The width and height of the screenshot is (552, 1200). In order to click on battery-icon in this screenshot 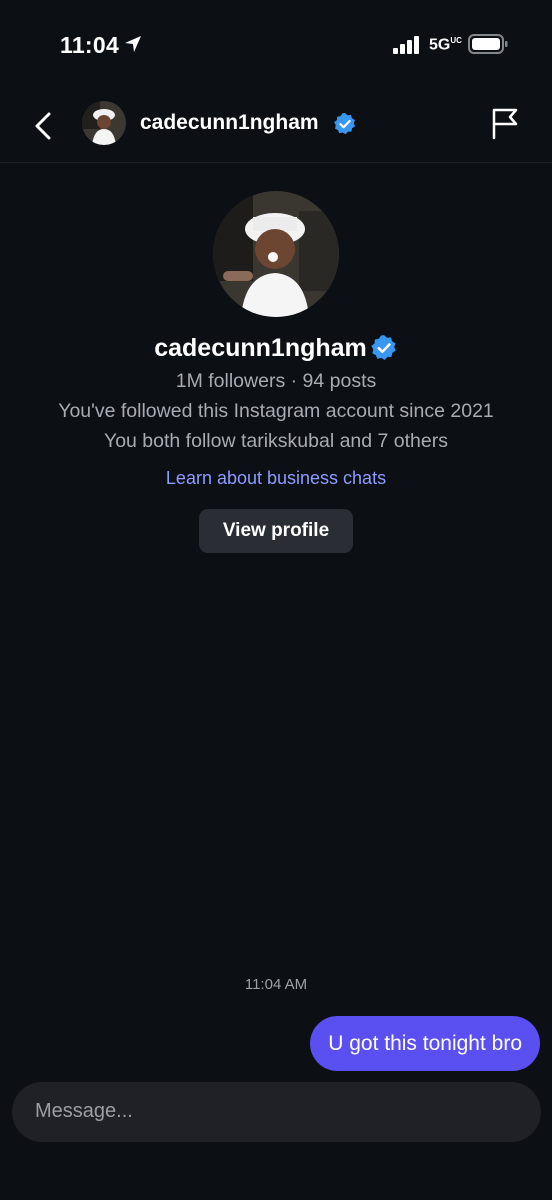, I will do `click(488, 44)`.